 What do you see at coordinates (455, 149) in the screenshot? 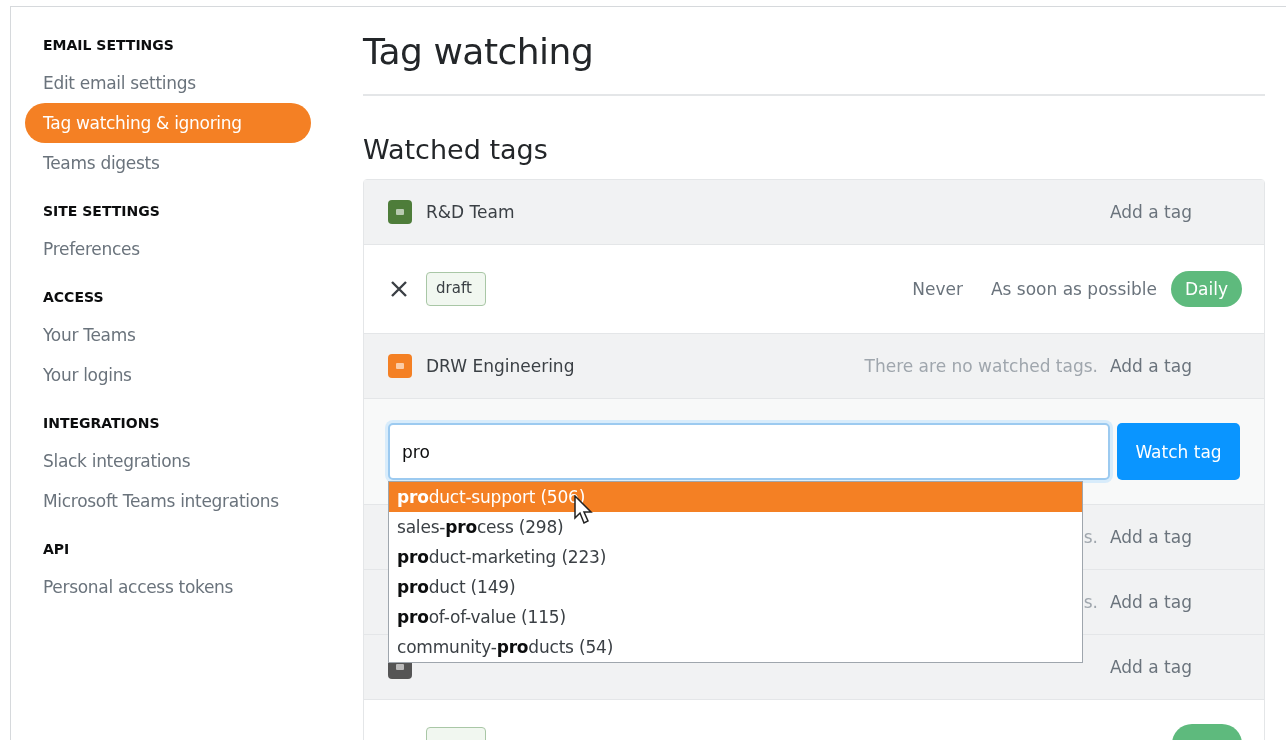
I see `section-title: Watched tags` at bounding box center [455, 149].